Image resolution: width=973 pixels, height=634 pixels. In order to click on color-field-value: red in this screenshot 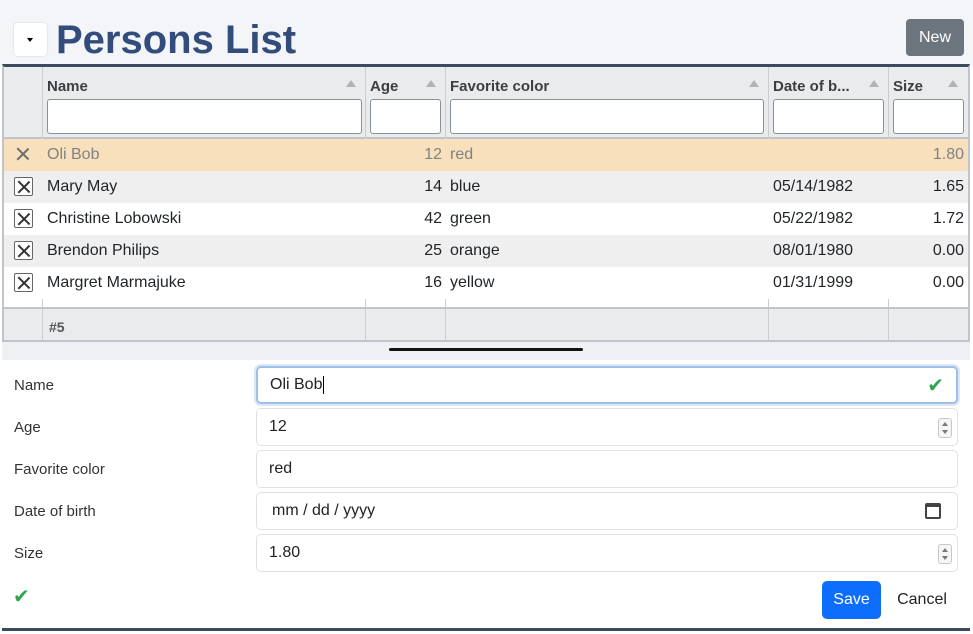, I will do `click(281, 468)`.